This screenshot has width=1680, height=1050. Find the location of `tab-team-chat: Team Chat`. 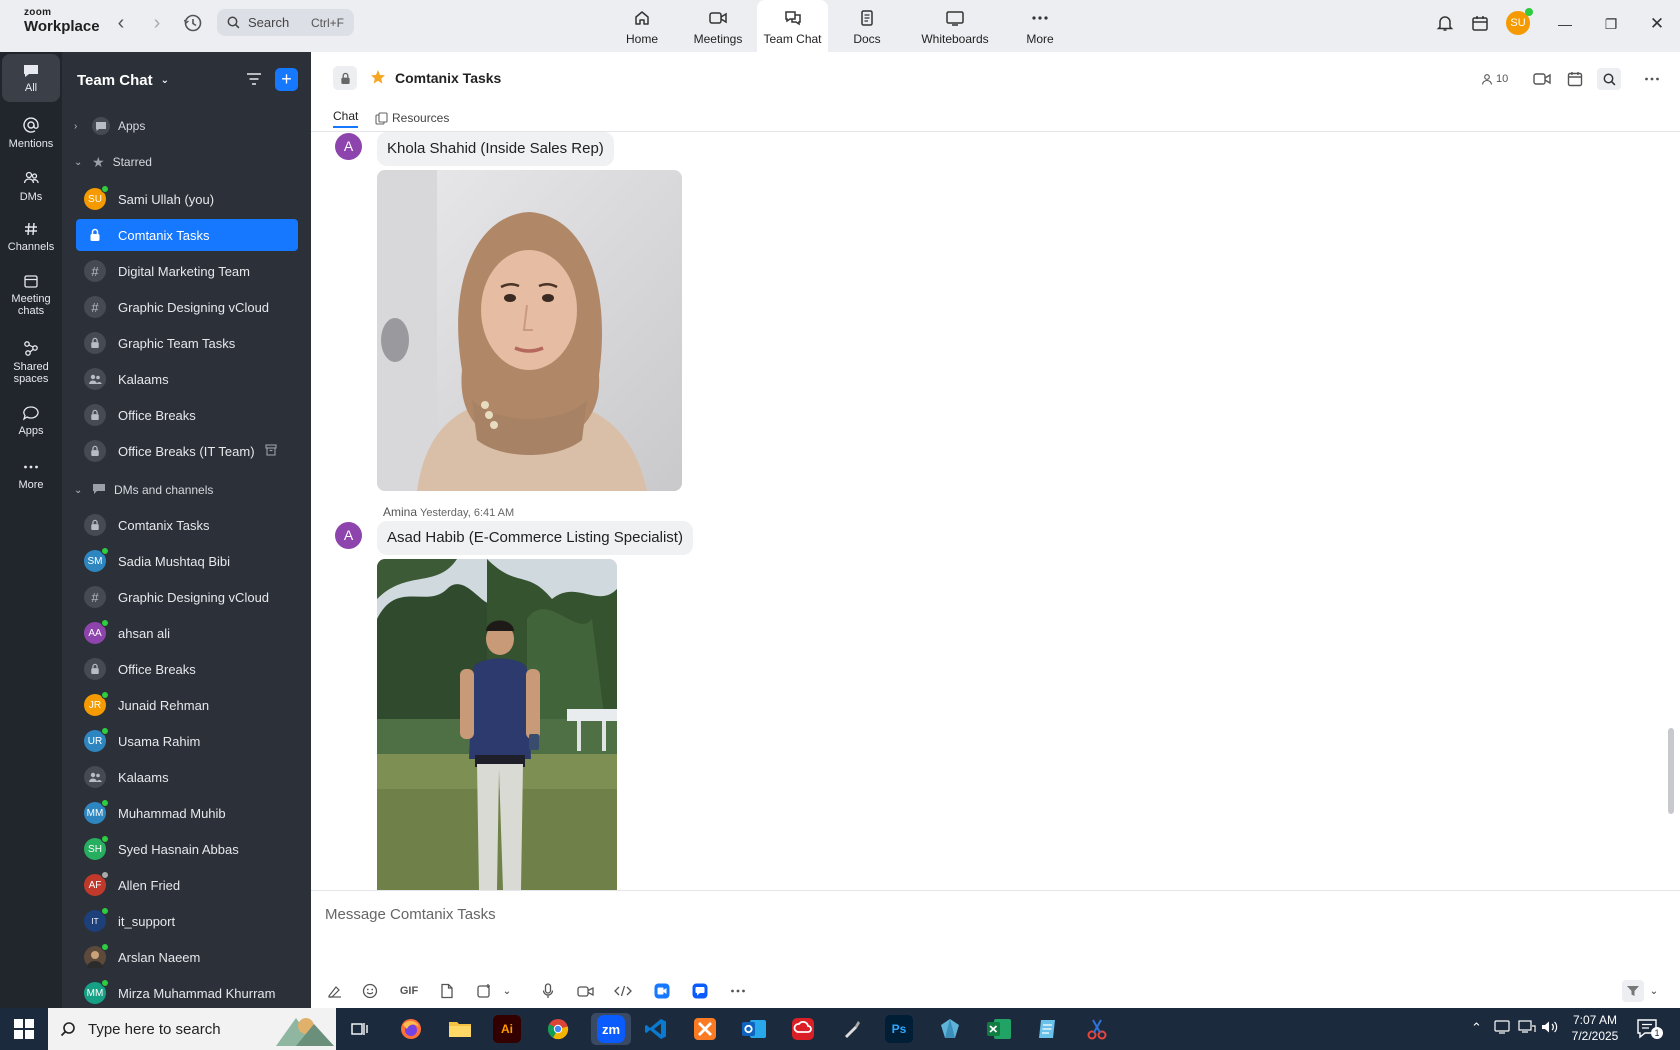

tab-team-chat: Team Chat is located at coordinates (792, 26).